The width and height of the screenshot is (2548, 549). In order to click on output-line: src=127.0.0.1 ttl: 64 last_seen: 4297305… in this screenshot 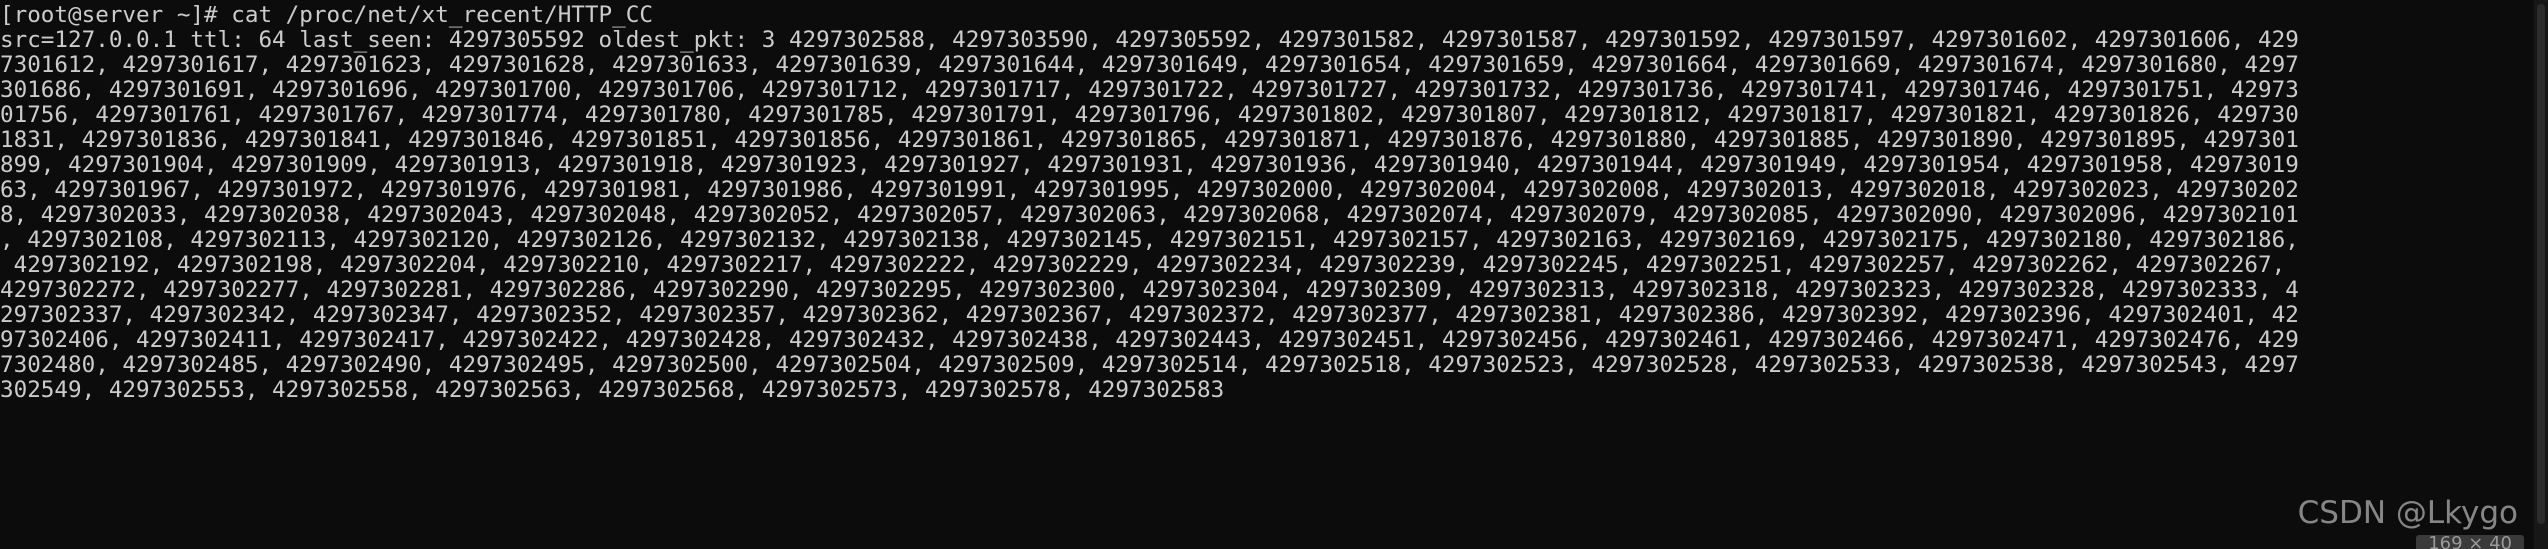, I will do `click(1149, 40)`.